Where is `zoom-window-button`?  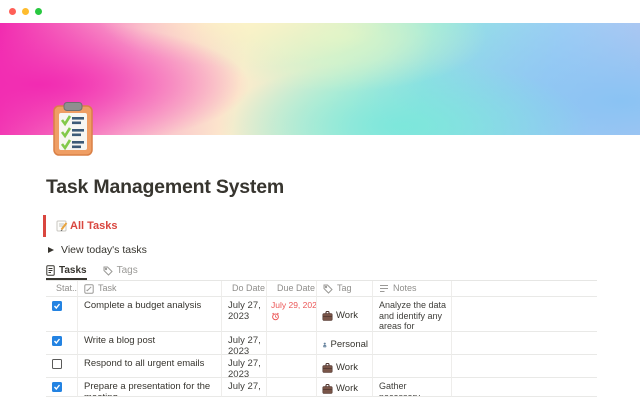
zoom-window-button is located at coordinates (38, 11).